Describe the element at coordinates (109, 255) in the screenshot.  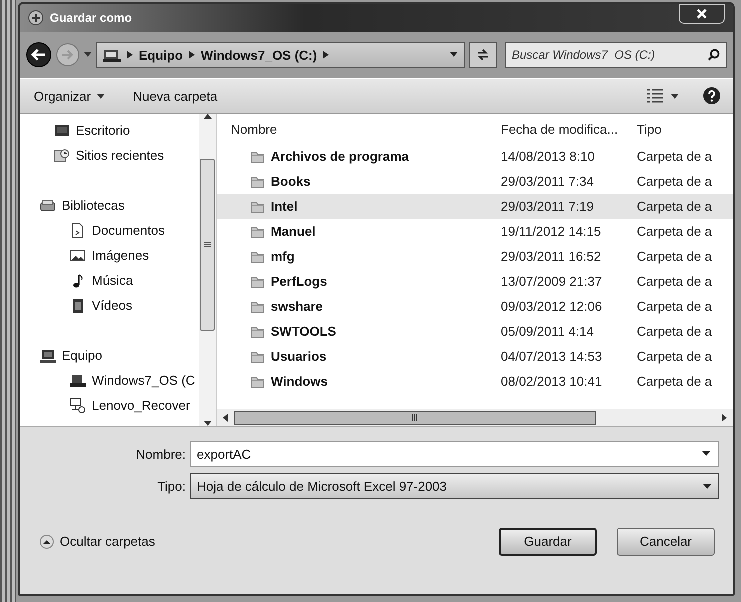
I see `sidebar-item: Imágenes` at that location.